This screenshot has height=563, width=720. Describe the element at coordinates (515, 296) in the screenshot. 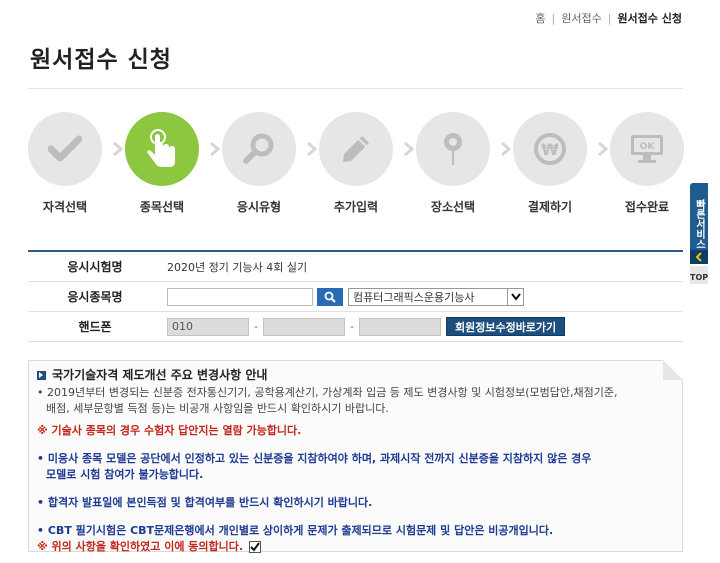

I see `chevron-down-icon` at that location.